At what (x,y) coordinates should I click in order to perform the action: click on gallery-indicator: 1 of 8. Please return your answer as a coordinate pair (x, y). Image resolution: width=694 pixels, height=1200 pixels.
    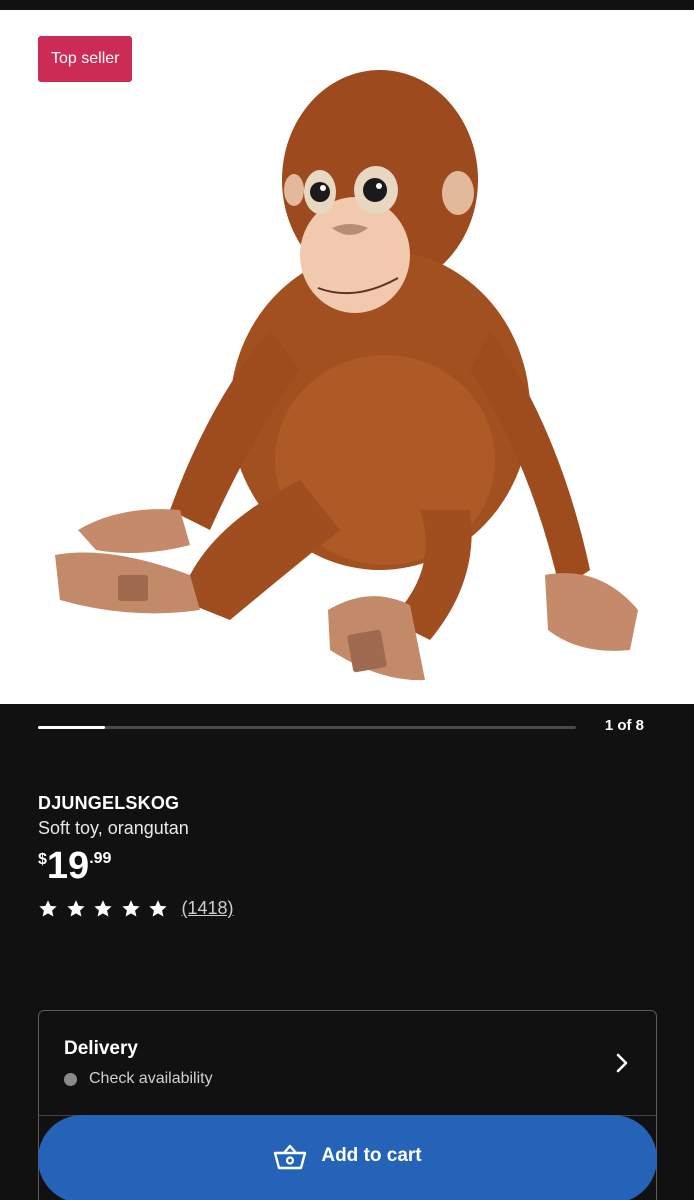
    Looking at the image, I should click on (347, 727).